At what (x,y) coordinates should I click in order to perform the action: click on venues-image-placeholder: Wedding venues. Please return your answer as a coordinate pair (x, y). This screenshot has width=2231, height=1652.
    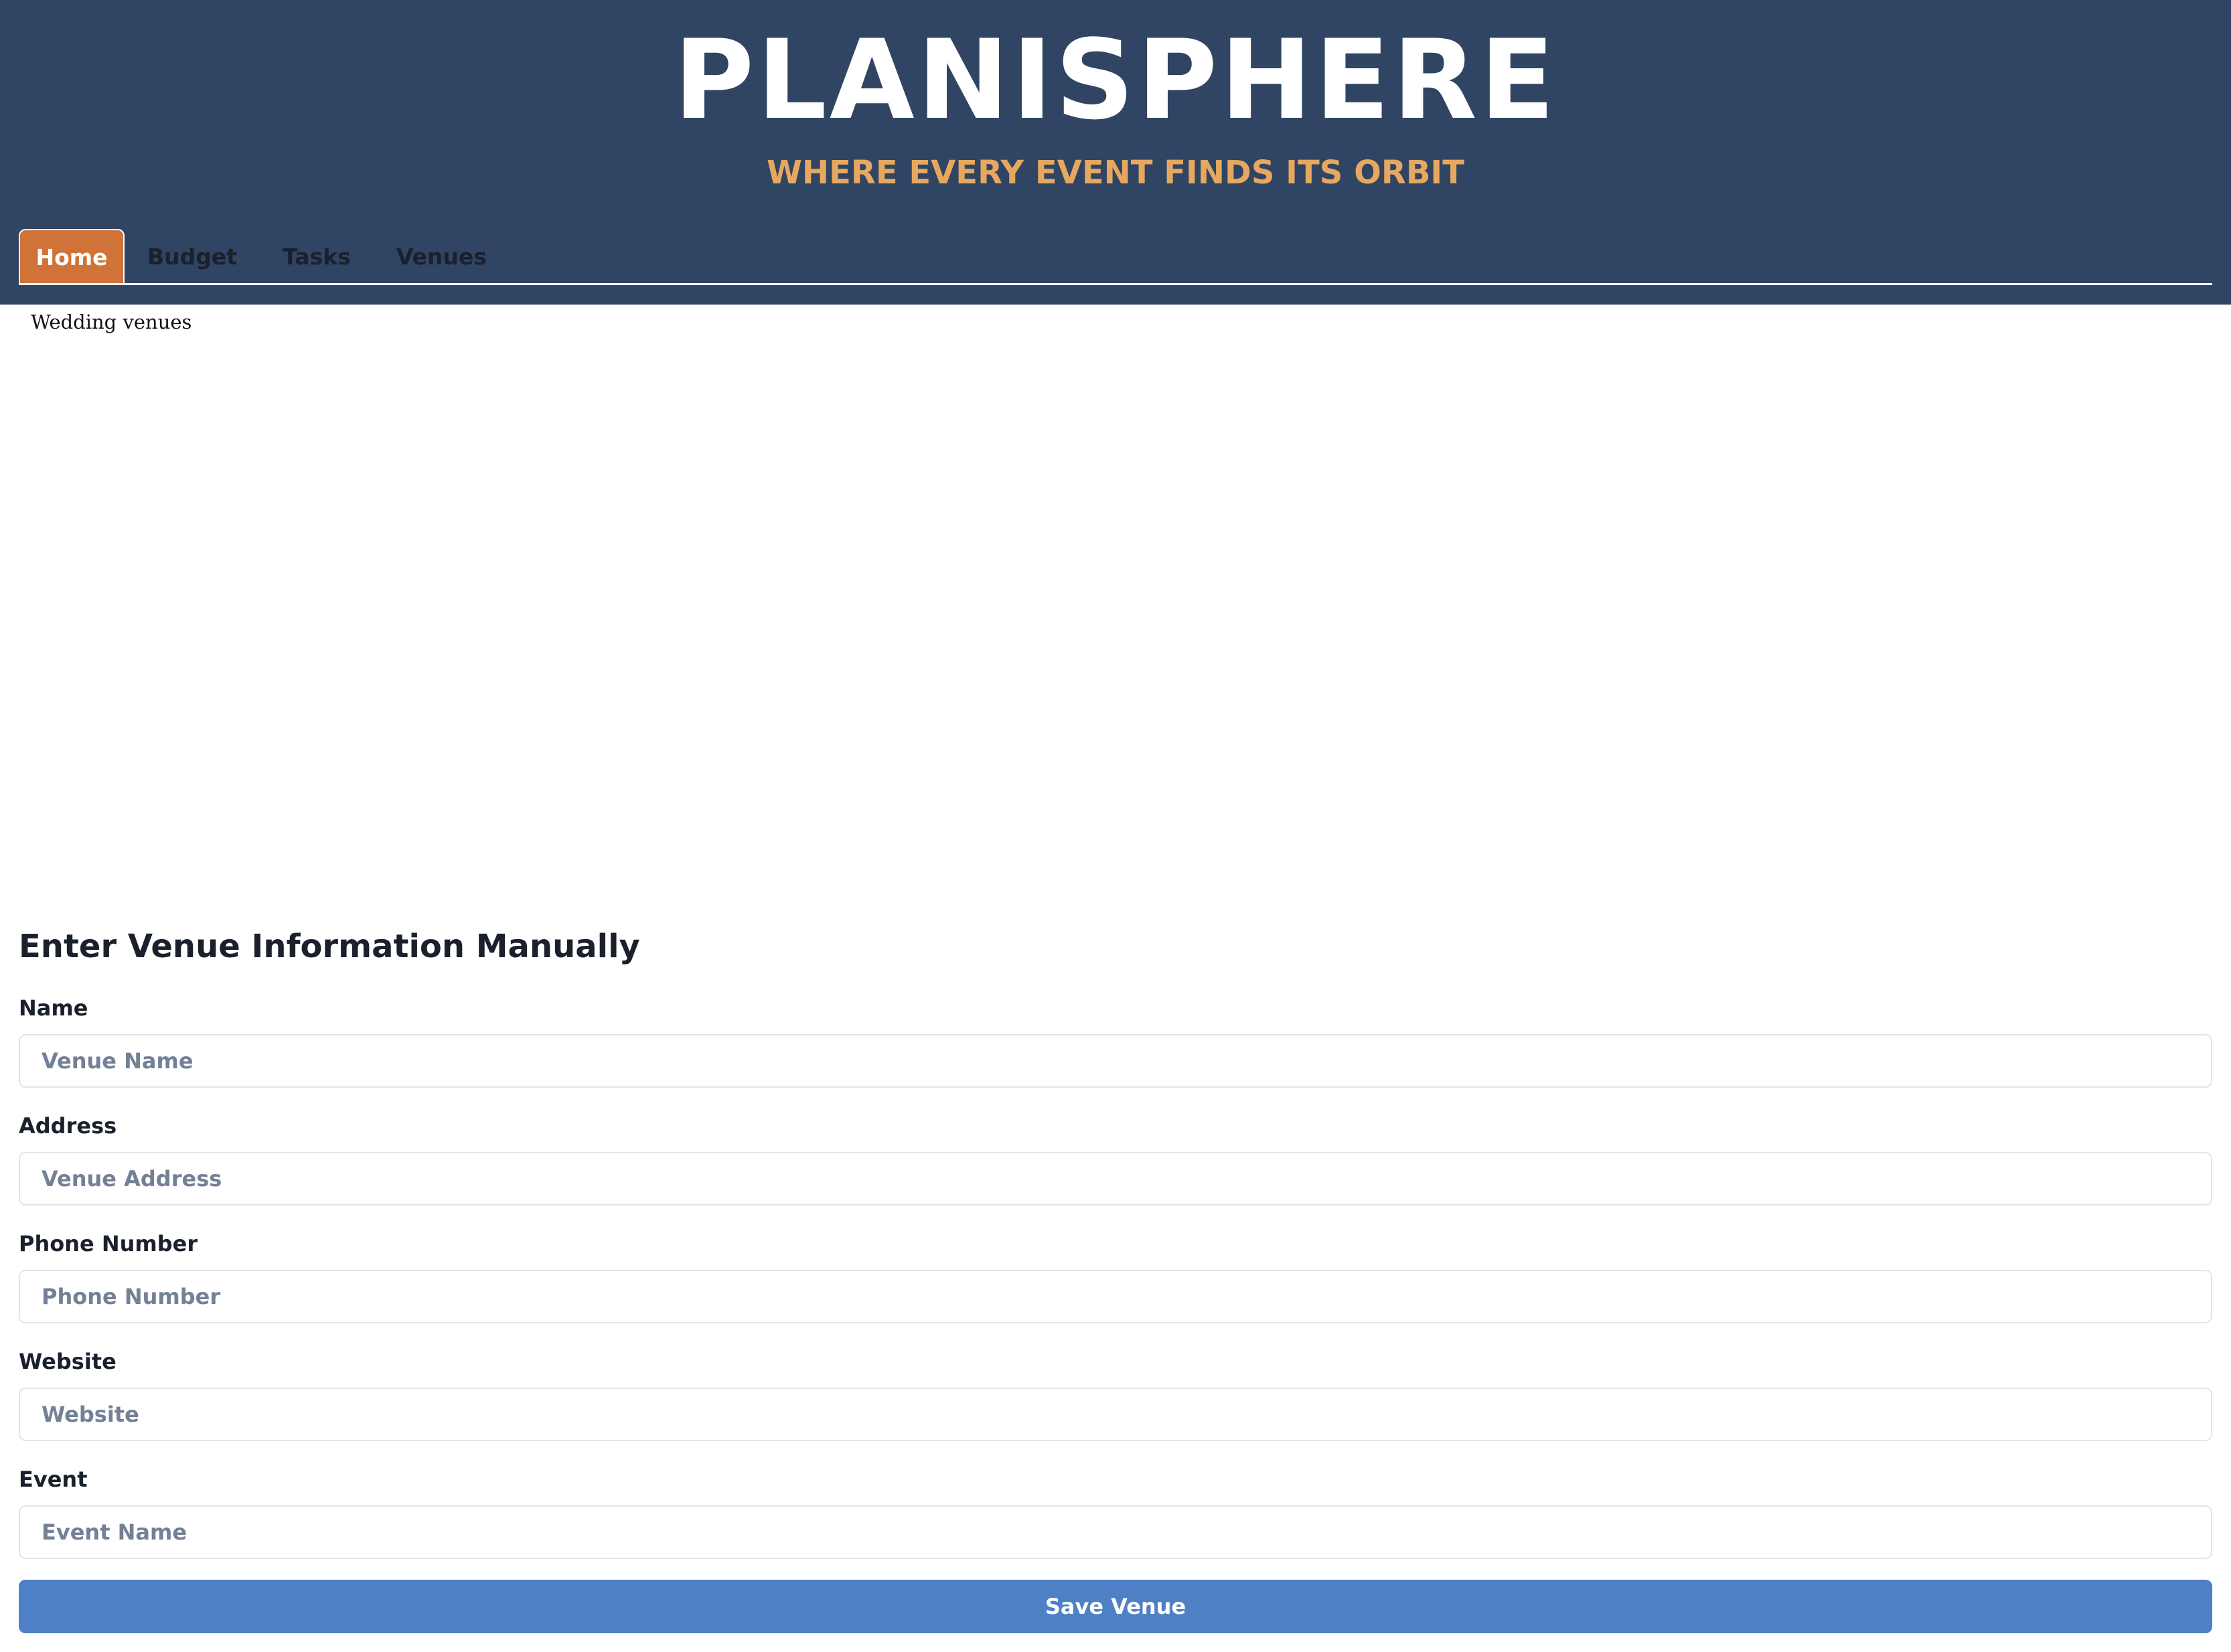
    Looking at the image, I should click on (111, 322).